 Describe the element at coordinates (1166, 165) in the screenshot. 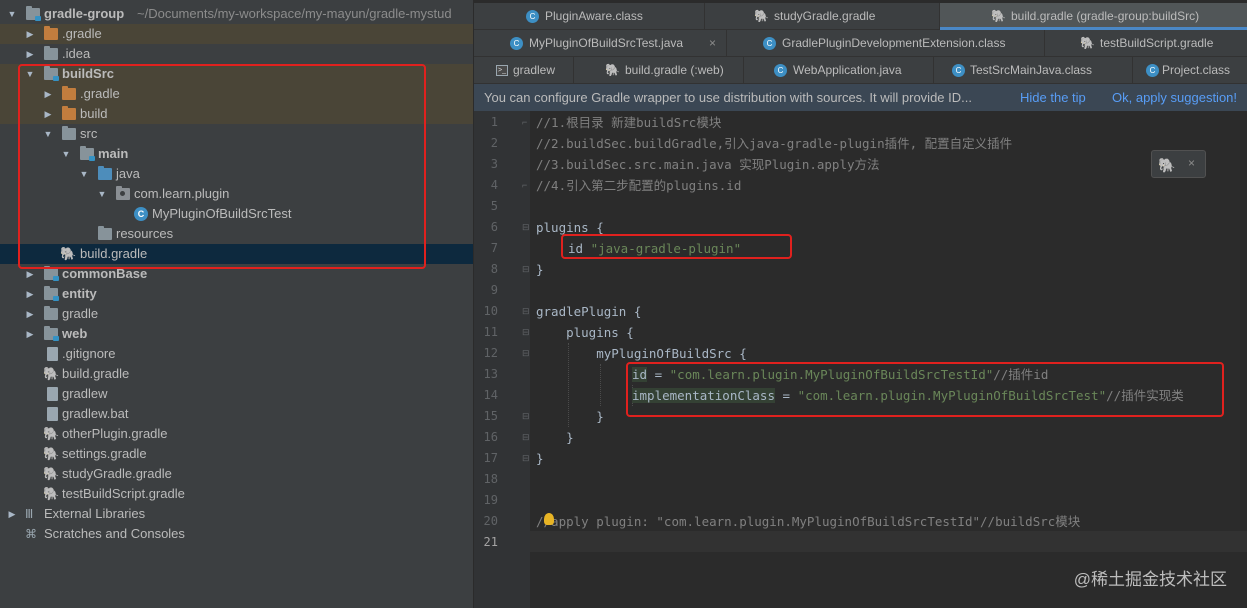

I see `gradle-sync-icon: 🐘` at that location.